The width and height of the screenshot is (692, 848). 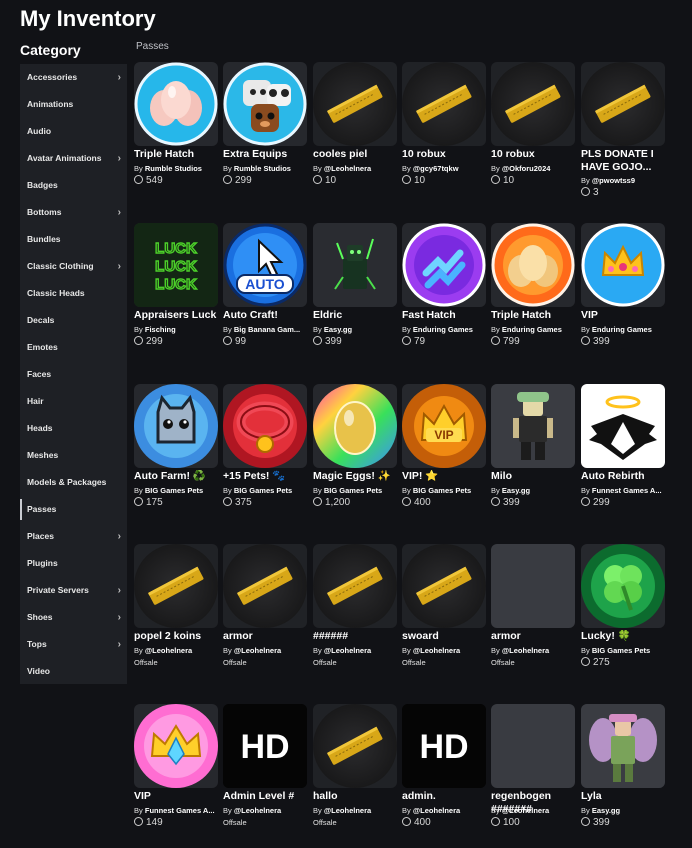 I want to click on eggs-icon, so click(x=176, y=104).